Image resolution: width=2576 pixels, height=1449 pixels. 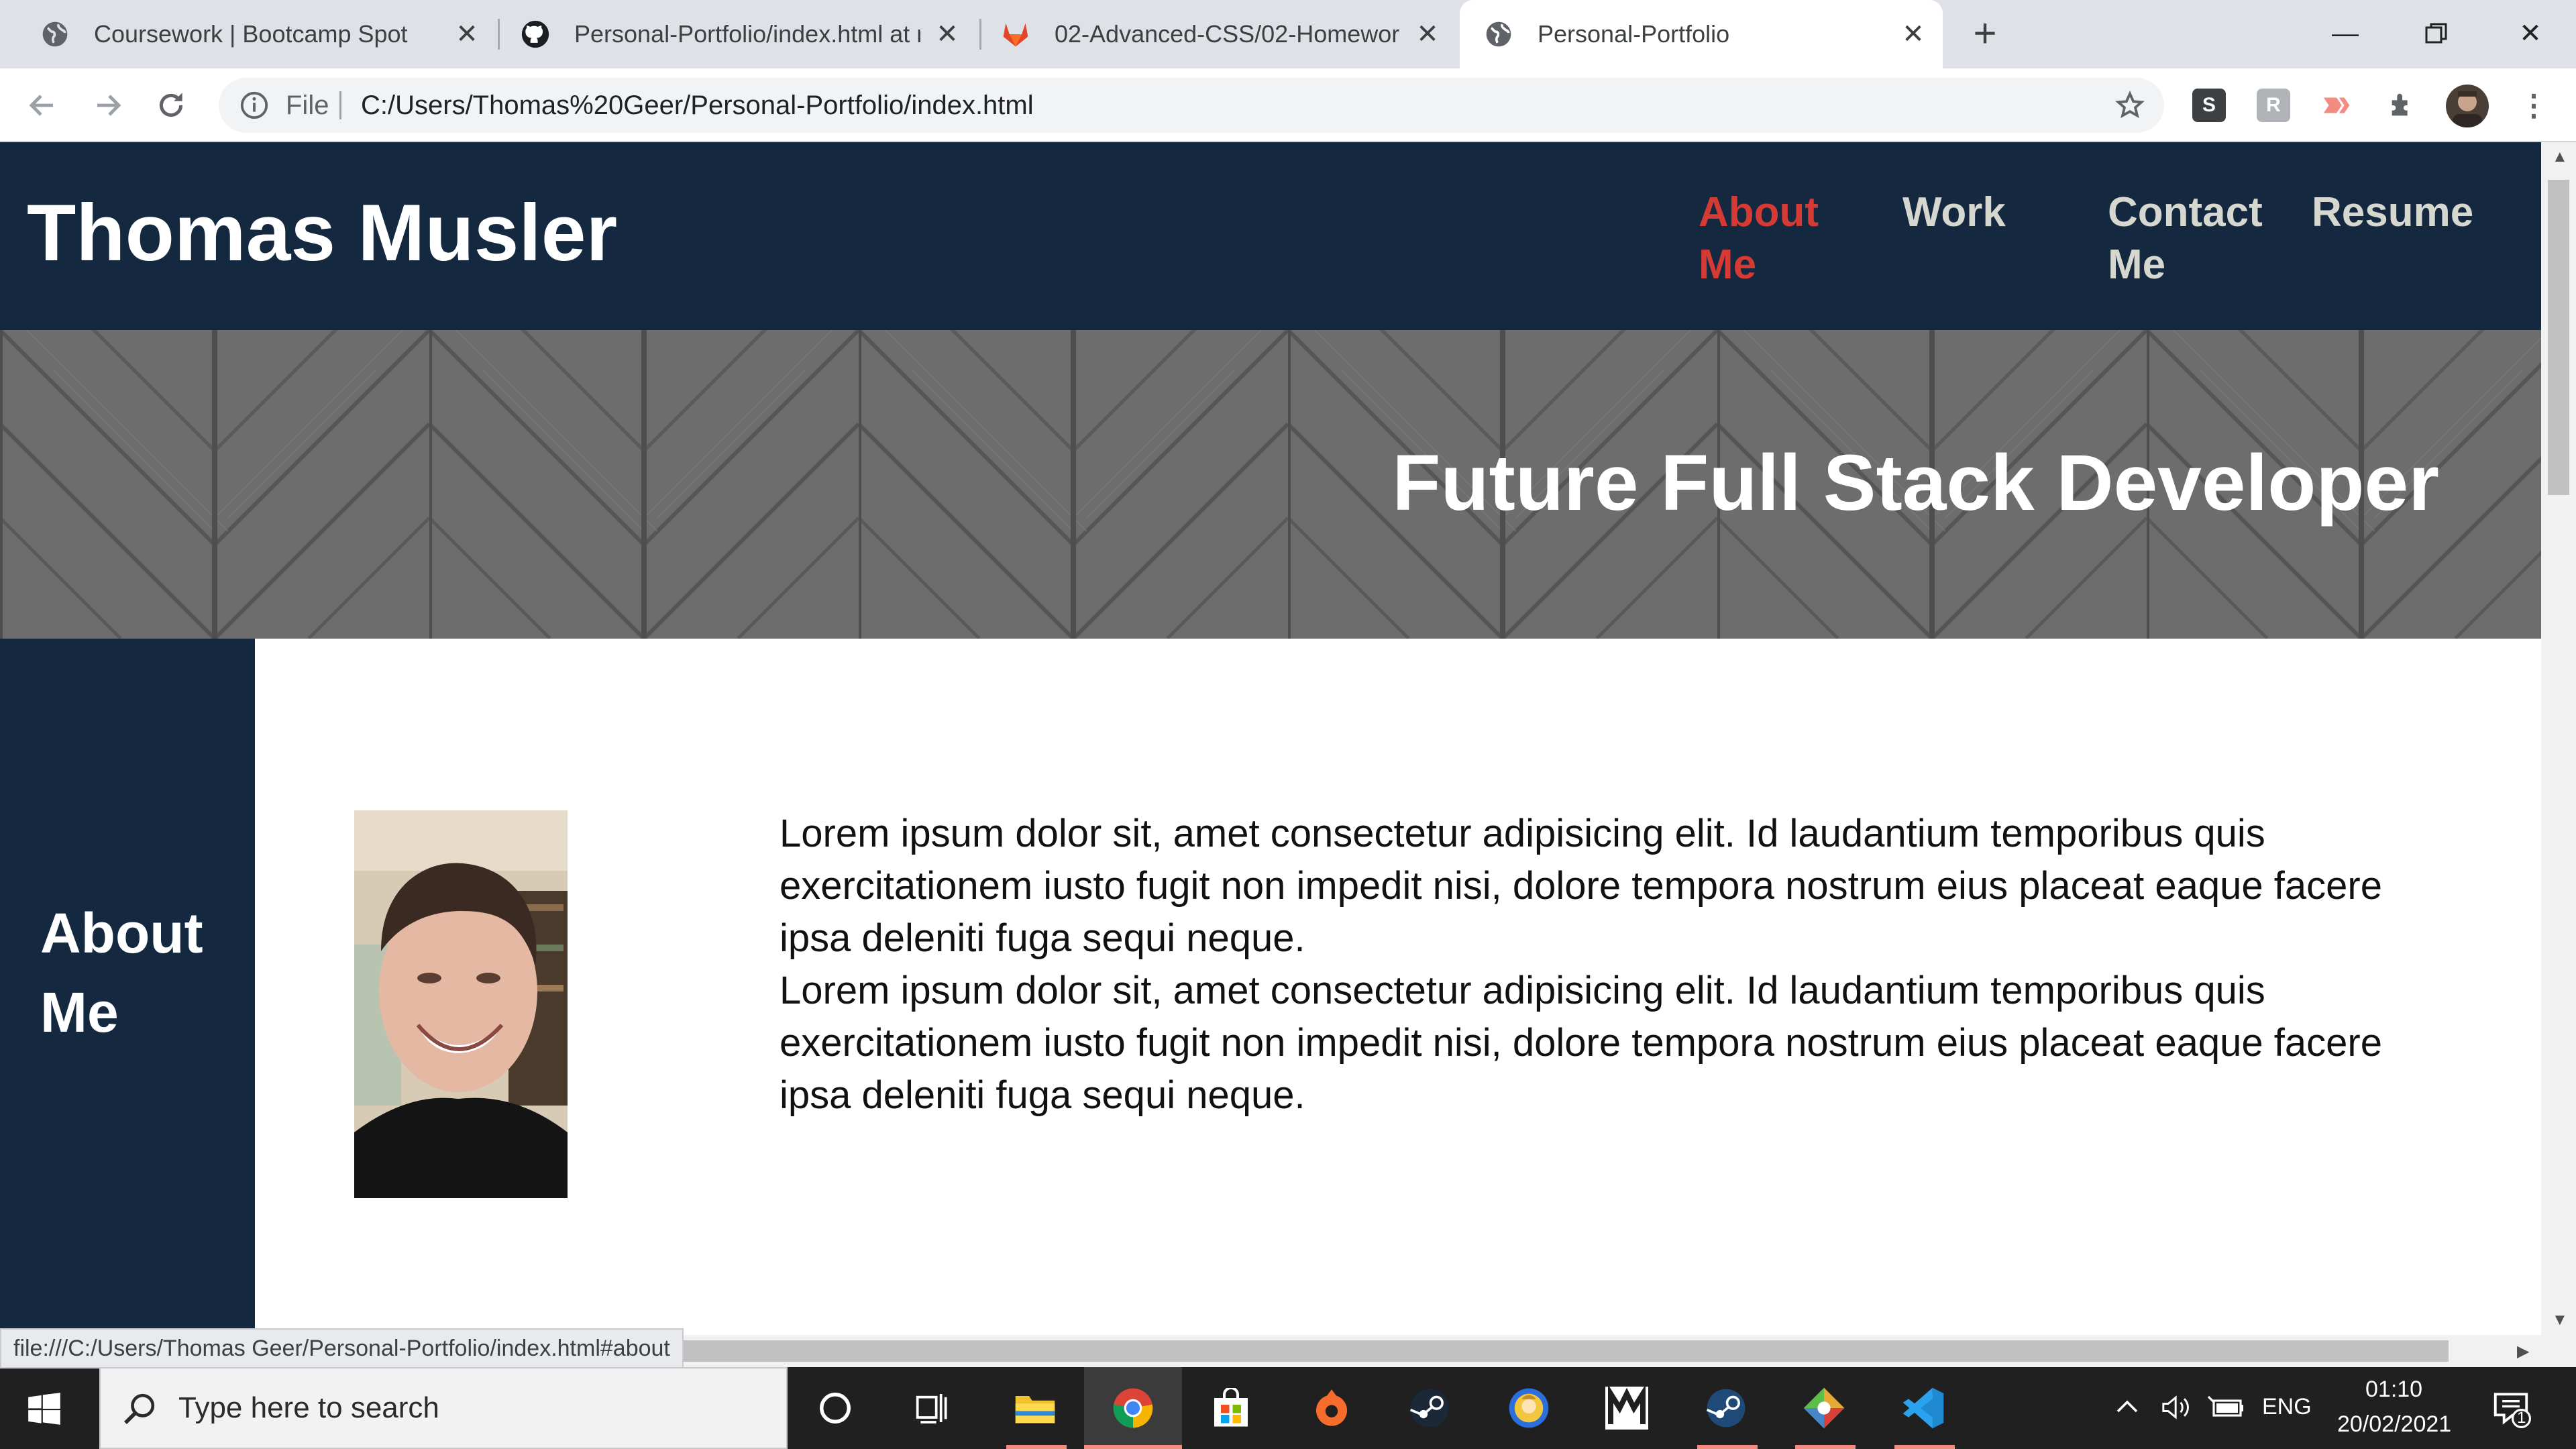 I want to click on battery-icon, so click(x=2226, y=1410).